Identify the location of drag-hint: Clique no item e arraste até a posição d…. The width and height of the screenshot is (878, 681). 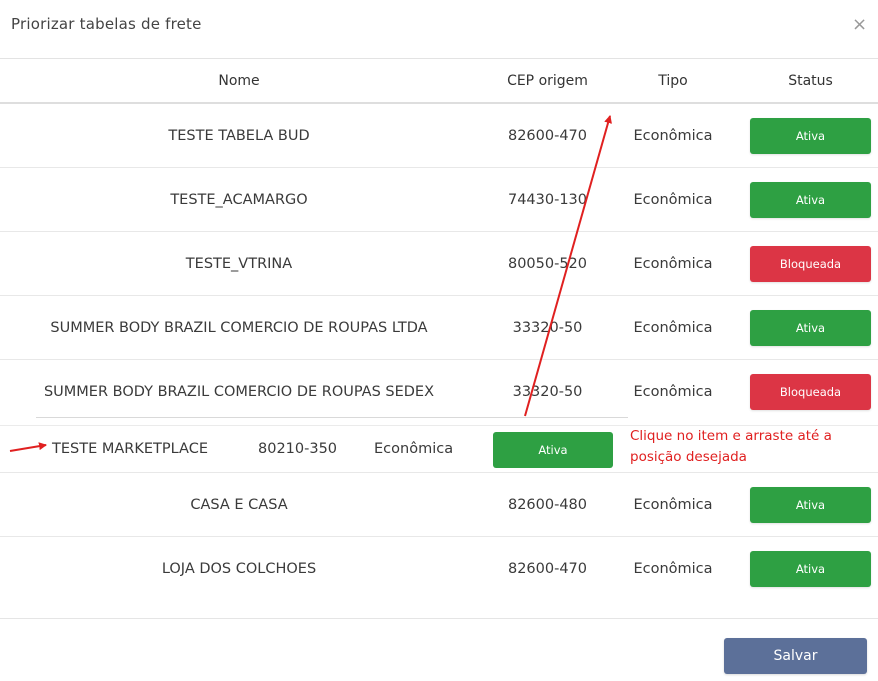
(750, 447).